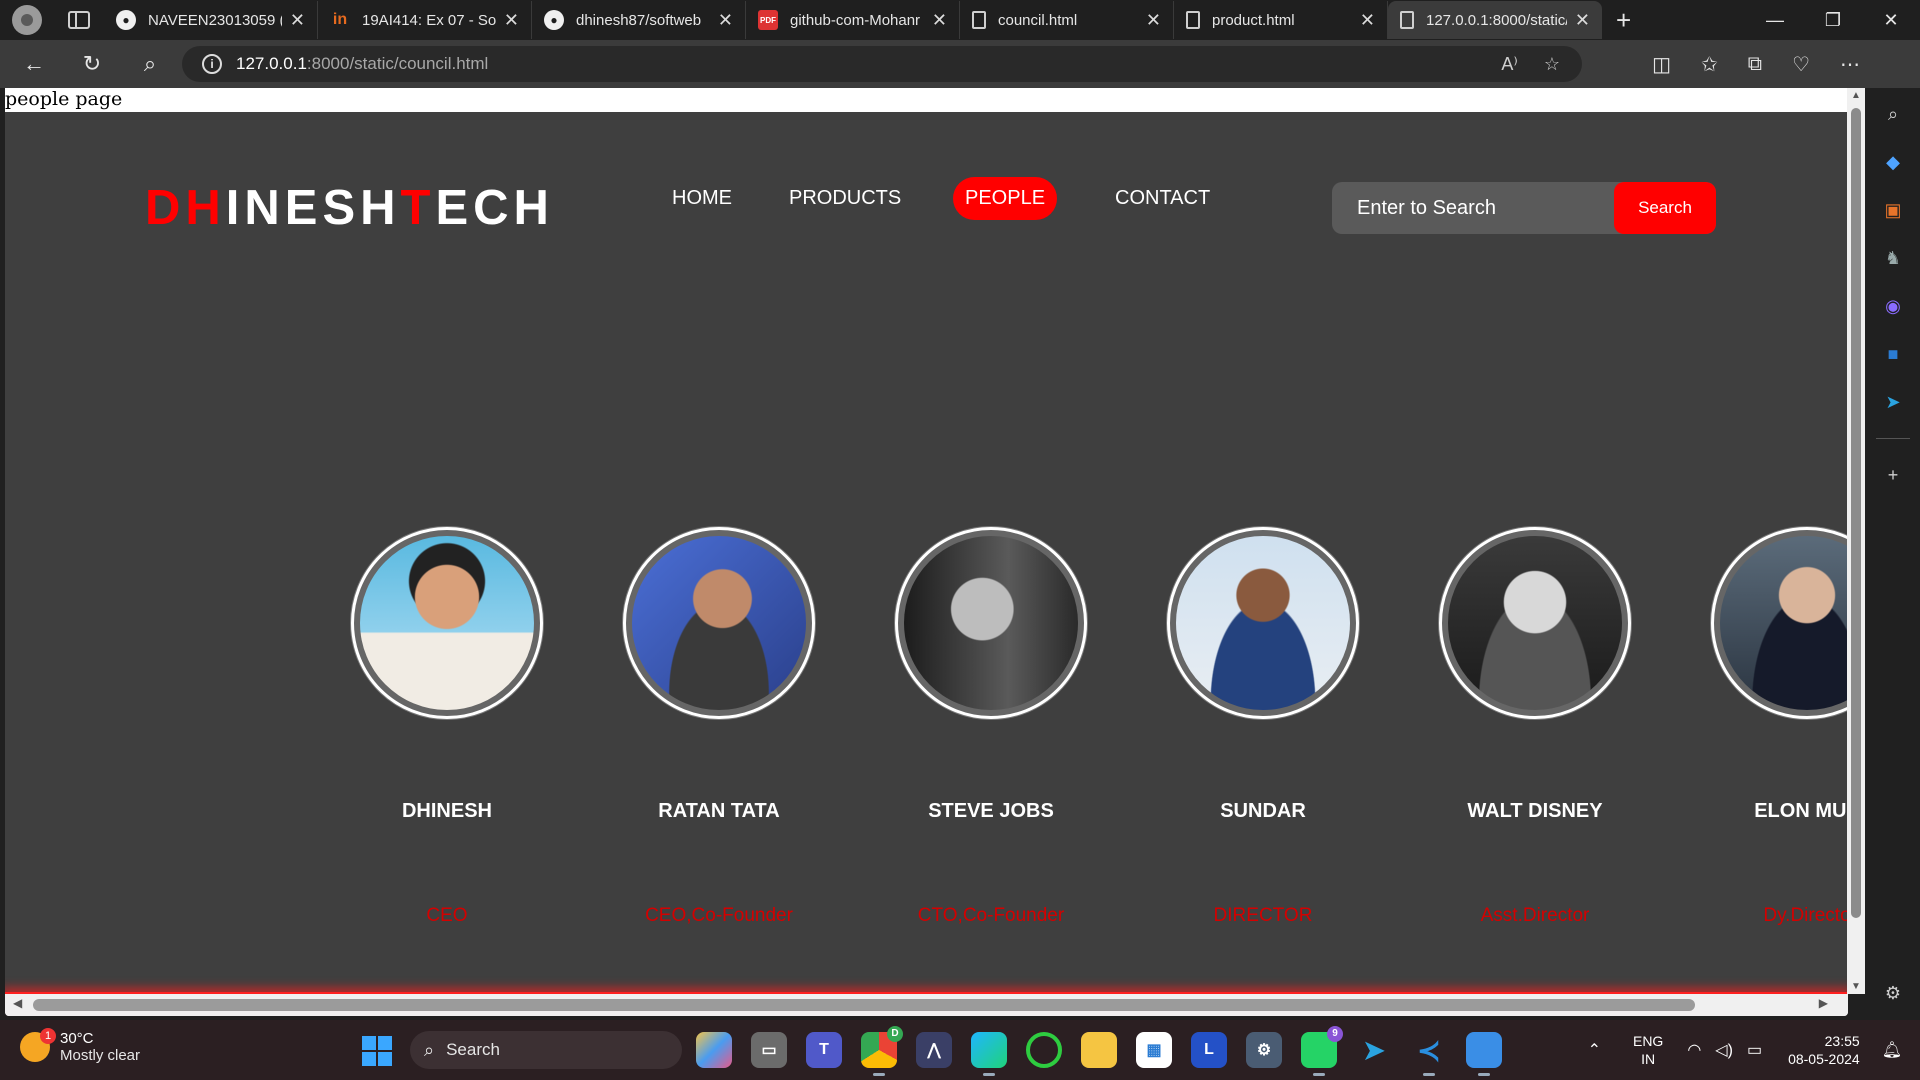 The width and height of the screenshot is (1920, 1080). What do you see at coordinates (882, 1051) in the screenshot?
I see `chrome-icon: D` at bounding box center [882, 1051].